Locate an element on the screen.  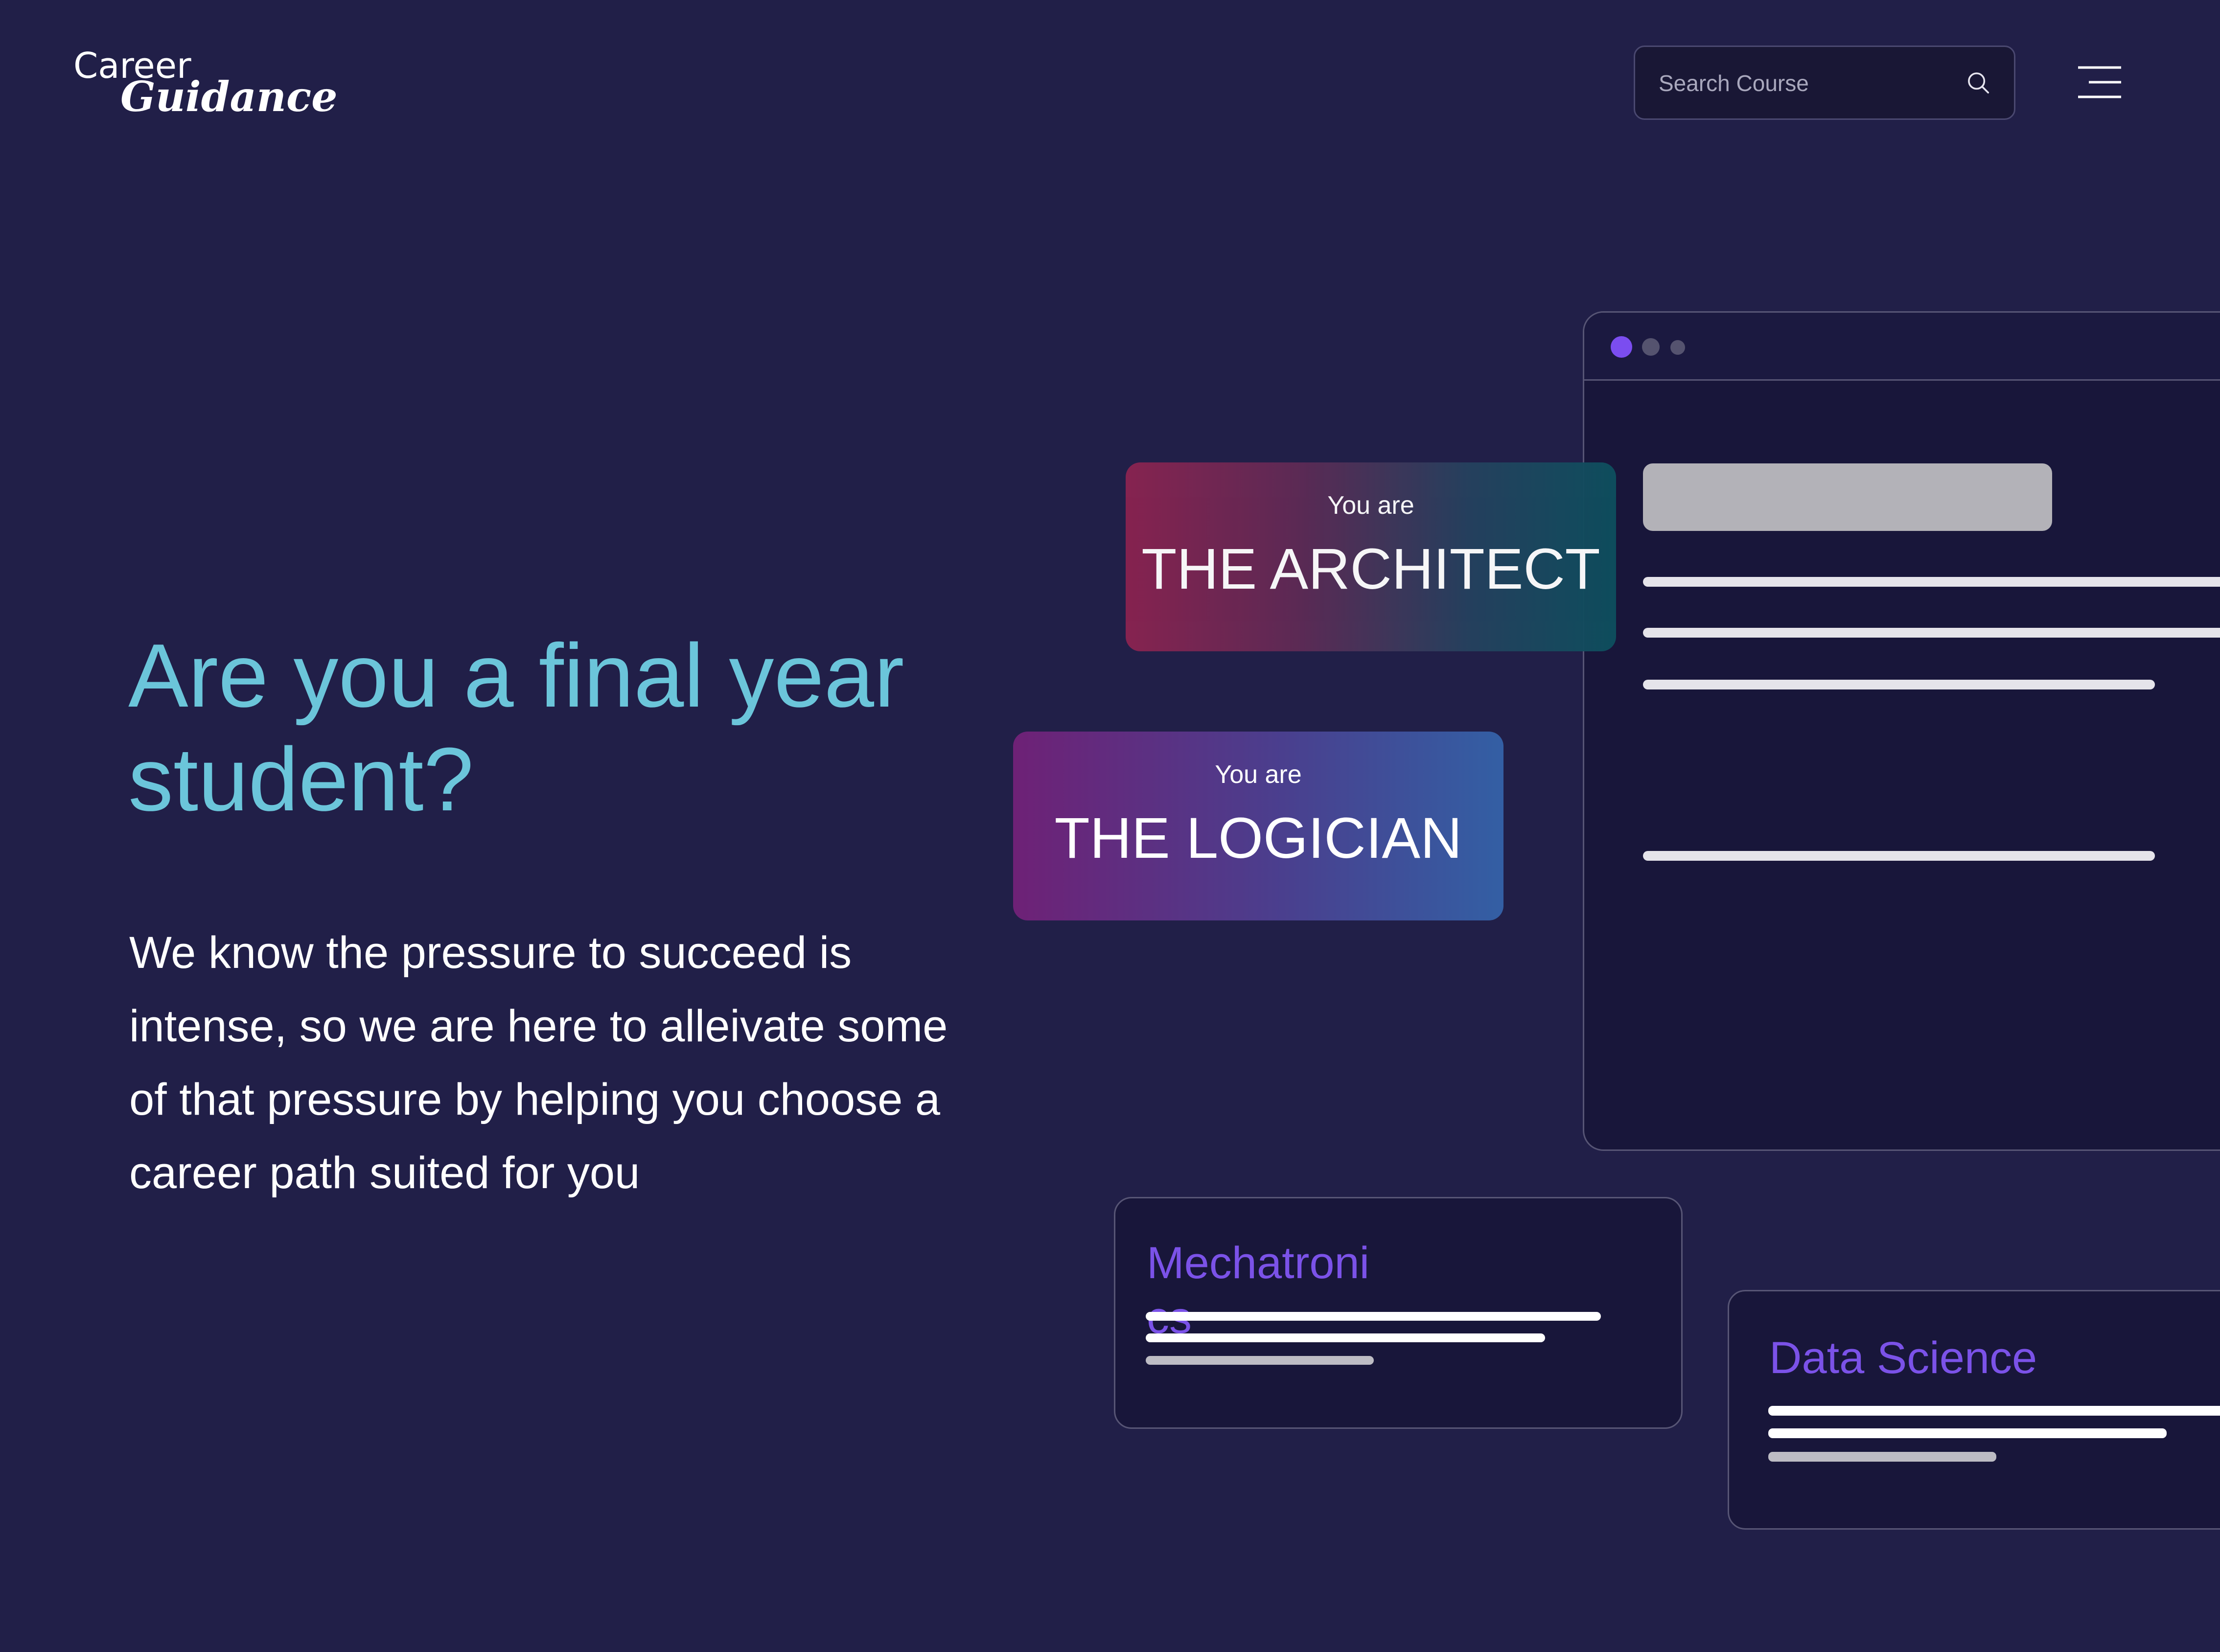
course-card-data-science: Data Science is located at coordinates (1974, 1410).